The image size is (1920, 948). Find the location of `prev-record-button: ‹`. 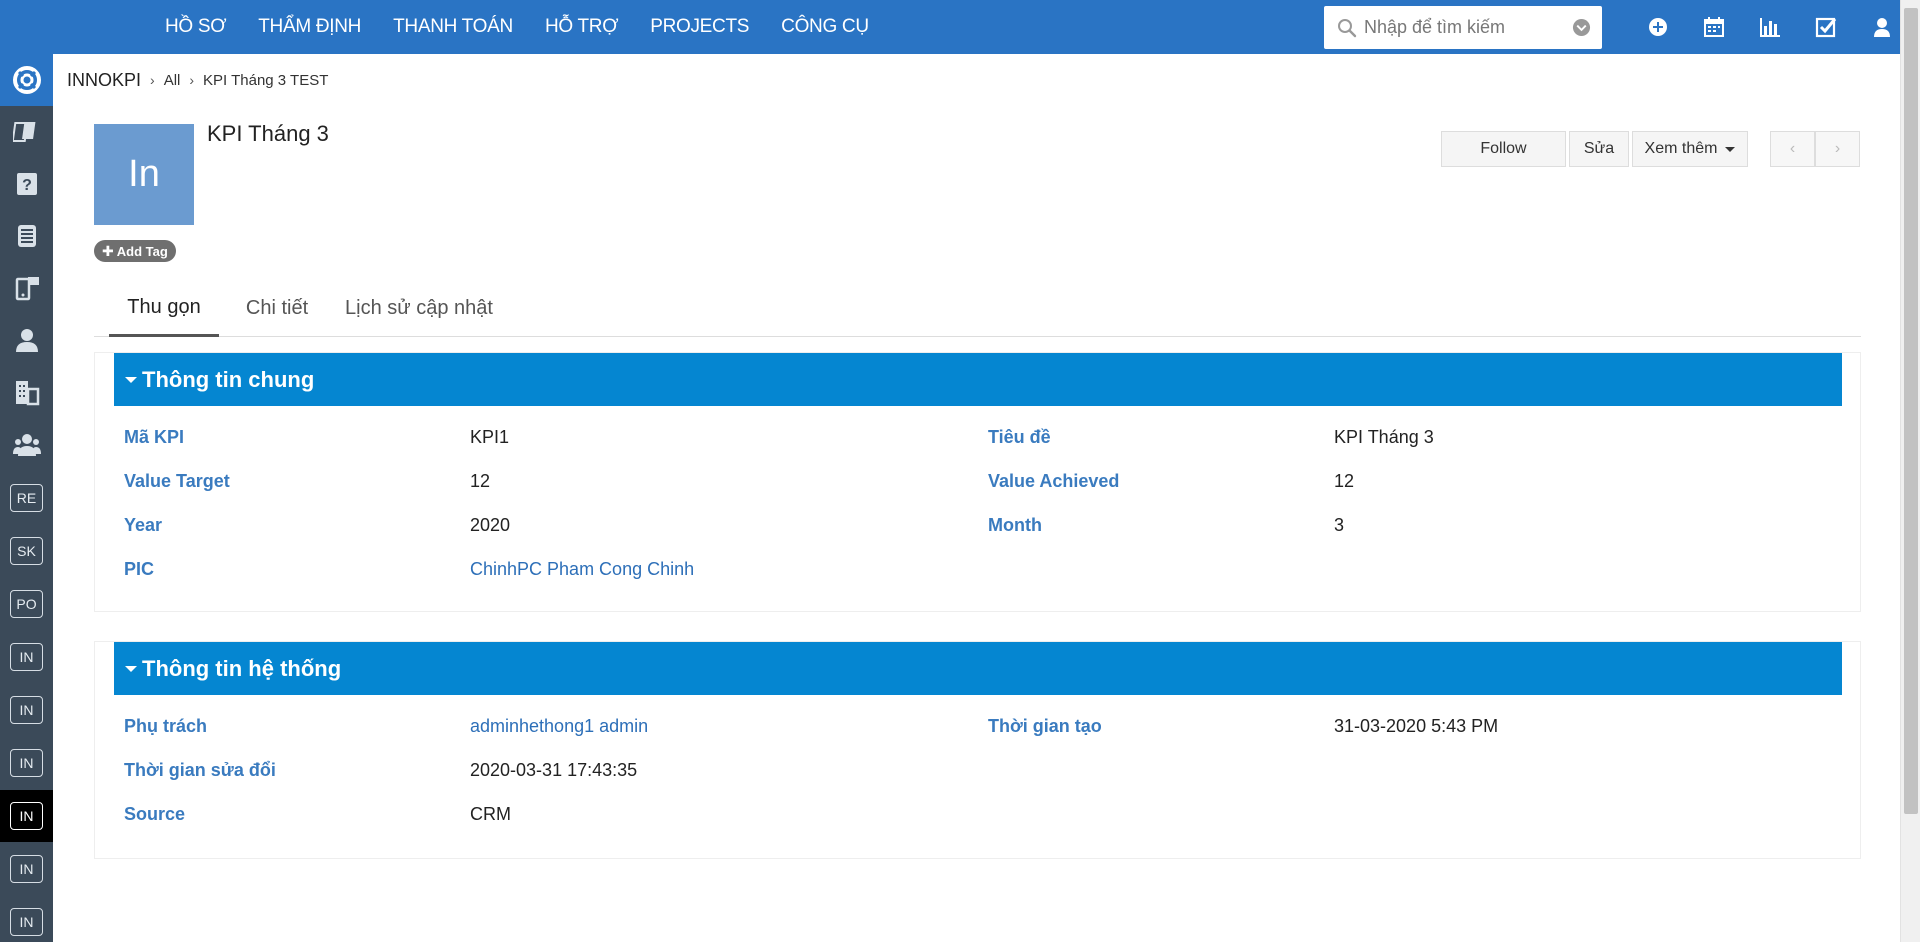

prev-record-button: ‹ is located at coordinates (1792, 149).